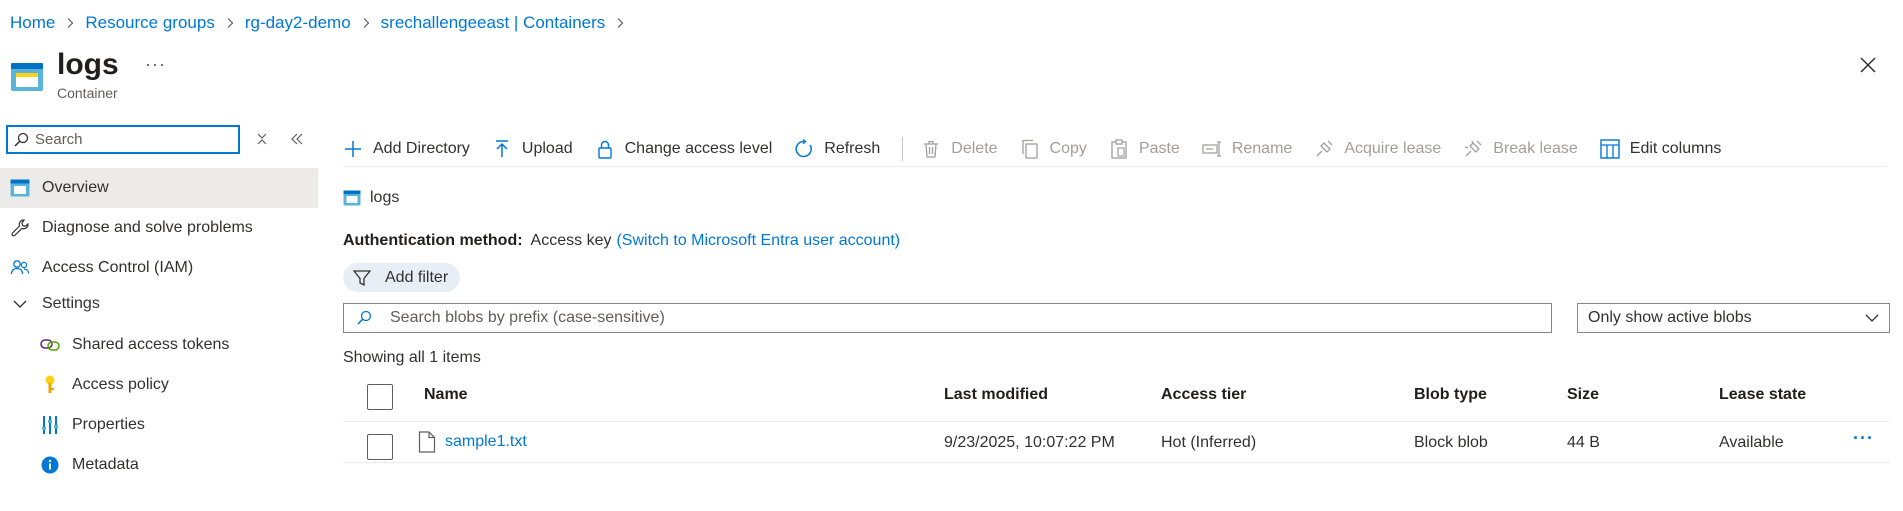  I want to click on refresh-icon, so click(804, 148).